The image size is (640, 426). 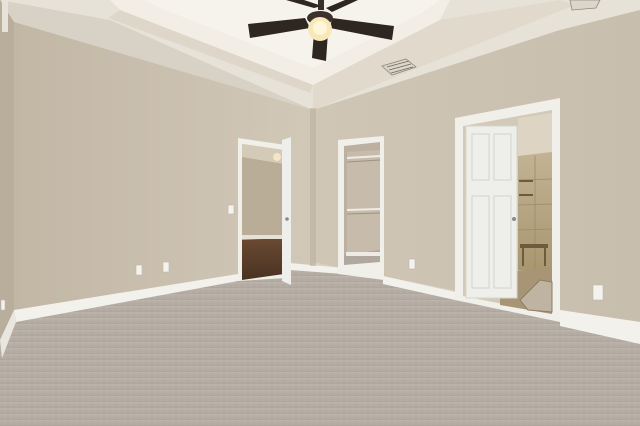 What do you see at coordinates (534, 246) in the screenshot?
I see `bath-bench` at bounding box center [534, 246].